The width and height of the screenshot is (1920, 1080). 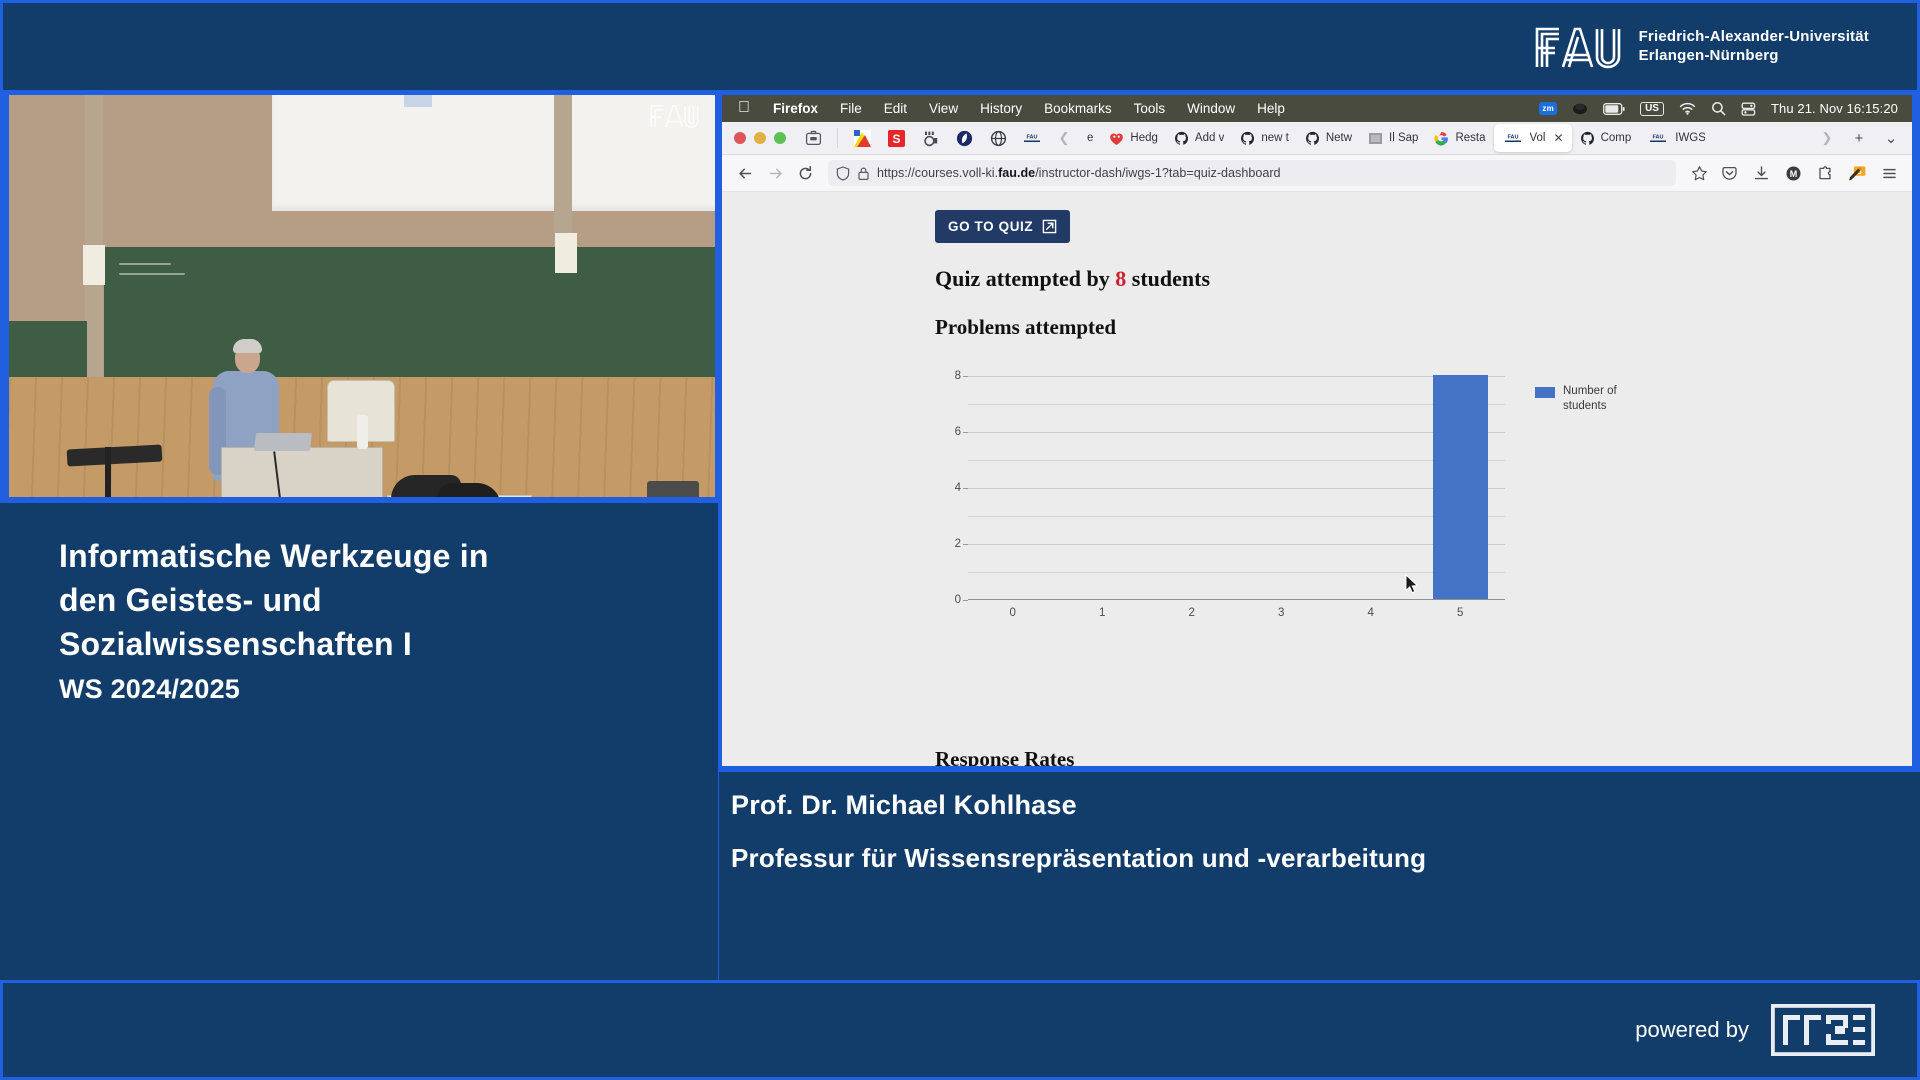 I want to click on tab-comp: Comp, so click(x=1606, y=138).